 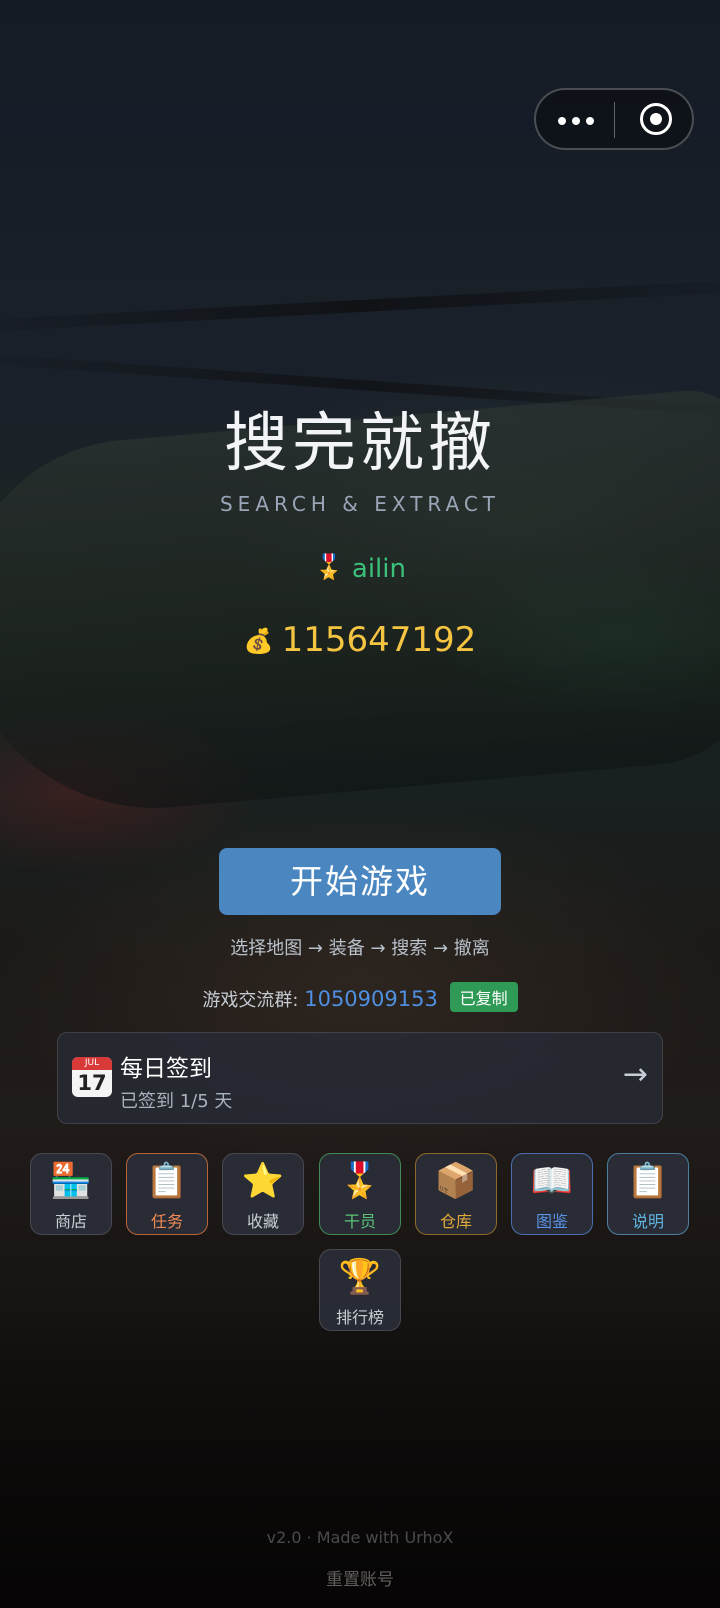 What do you see at coordinates (552, 1181) in the screenshot?
I see `book-icon: 📖` at bounding box center [552, 1181].